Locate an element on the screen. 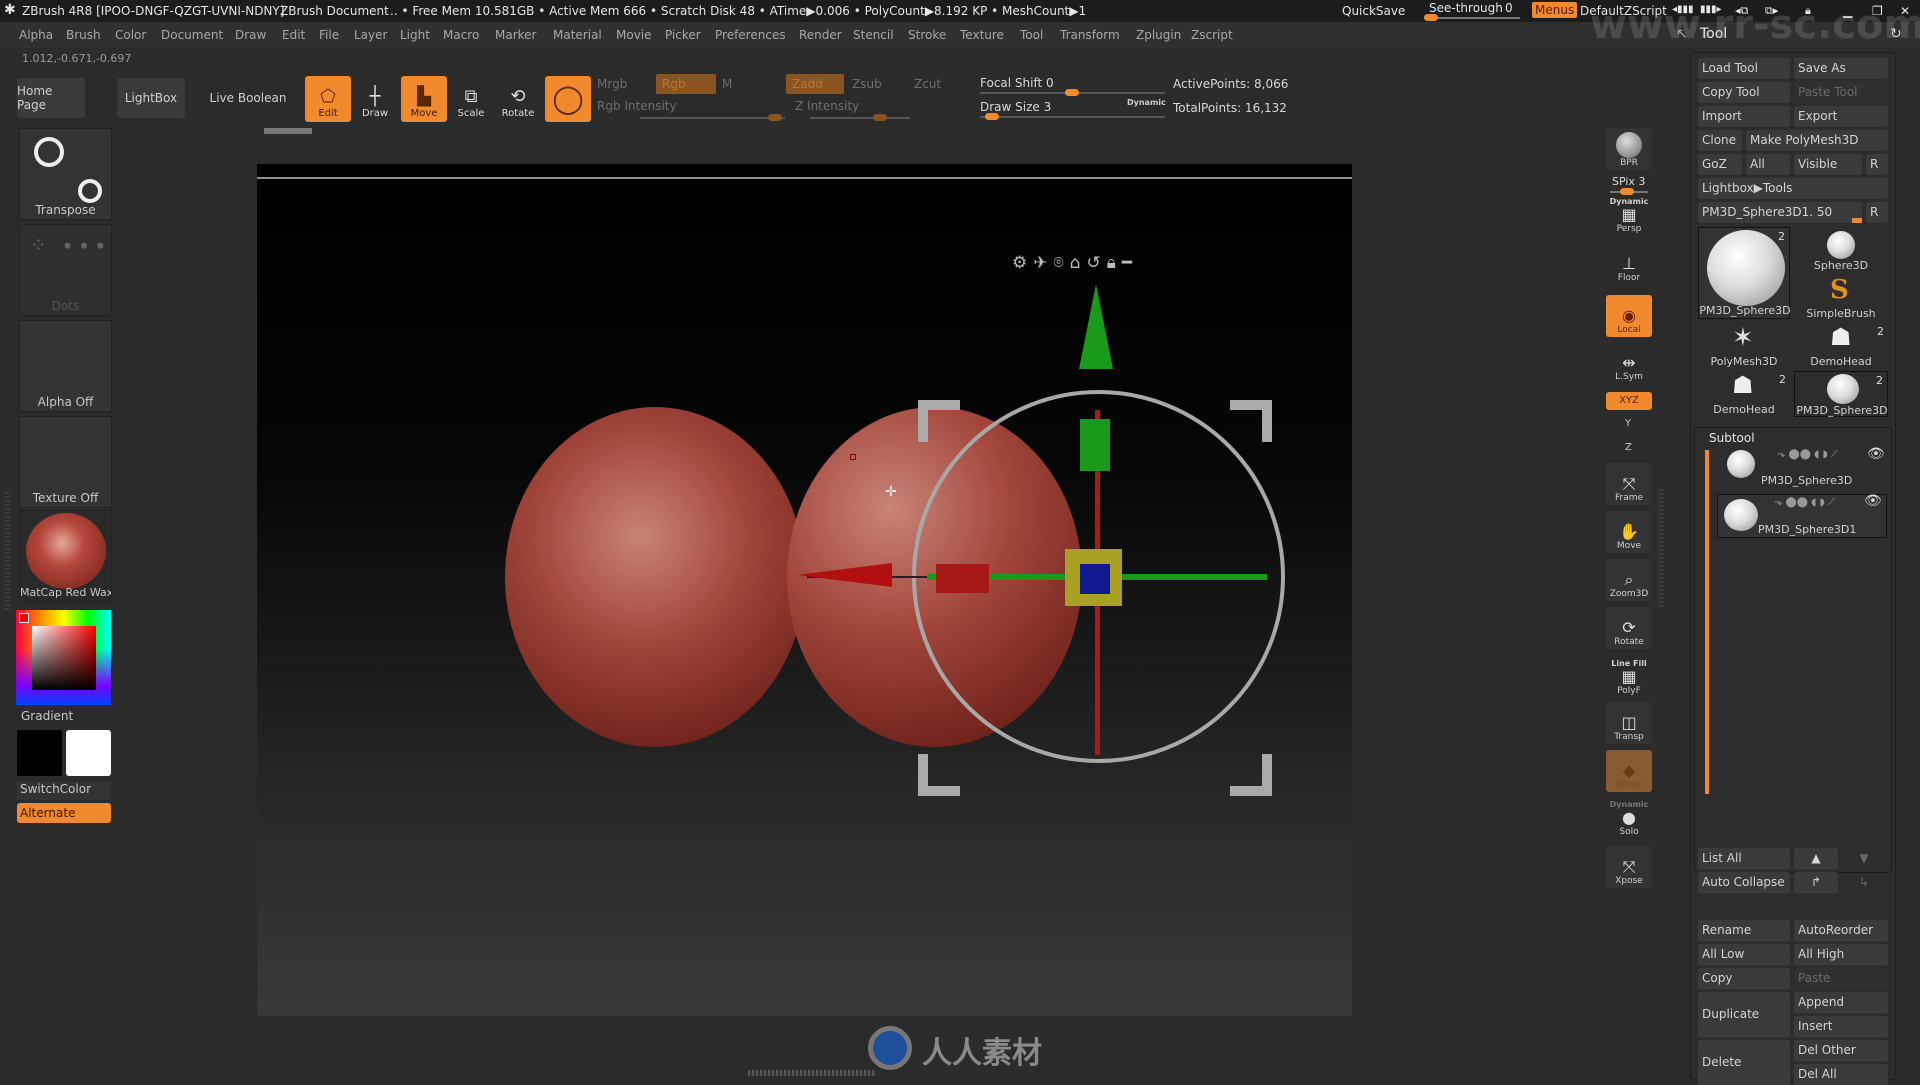 Image resolution: width=1920 pixels, height=1085 pixels. auto-reorder-button: AutoReorder is located at coordinates (1841, 930).